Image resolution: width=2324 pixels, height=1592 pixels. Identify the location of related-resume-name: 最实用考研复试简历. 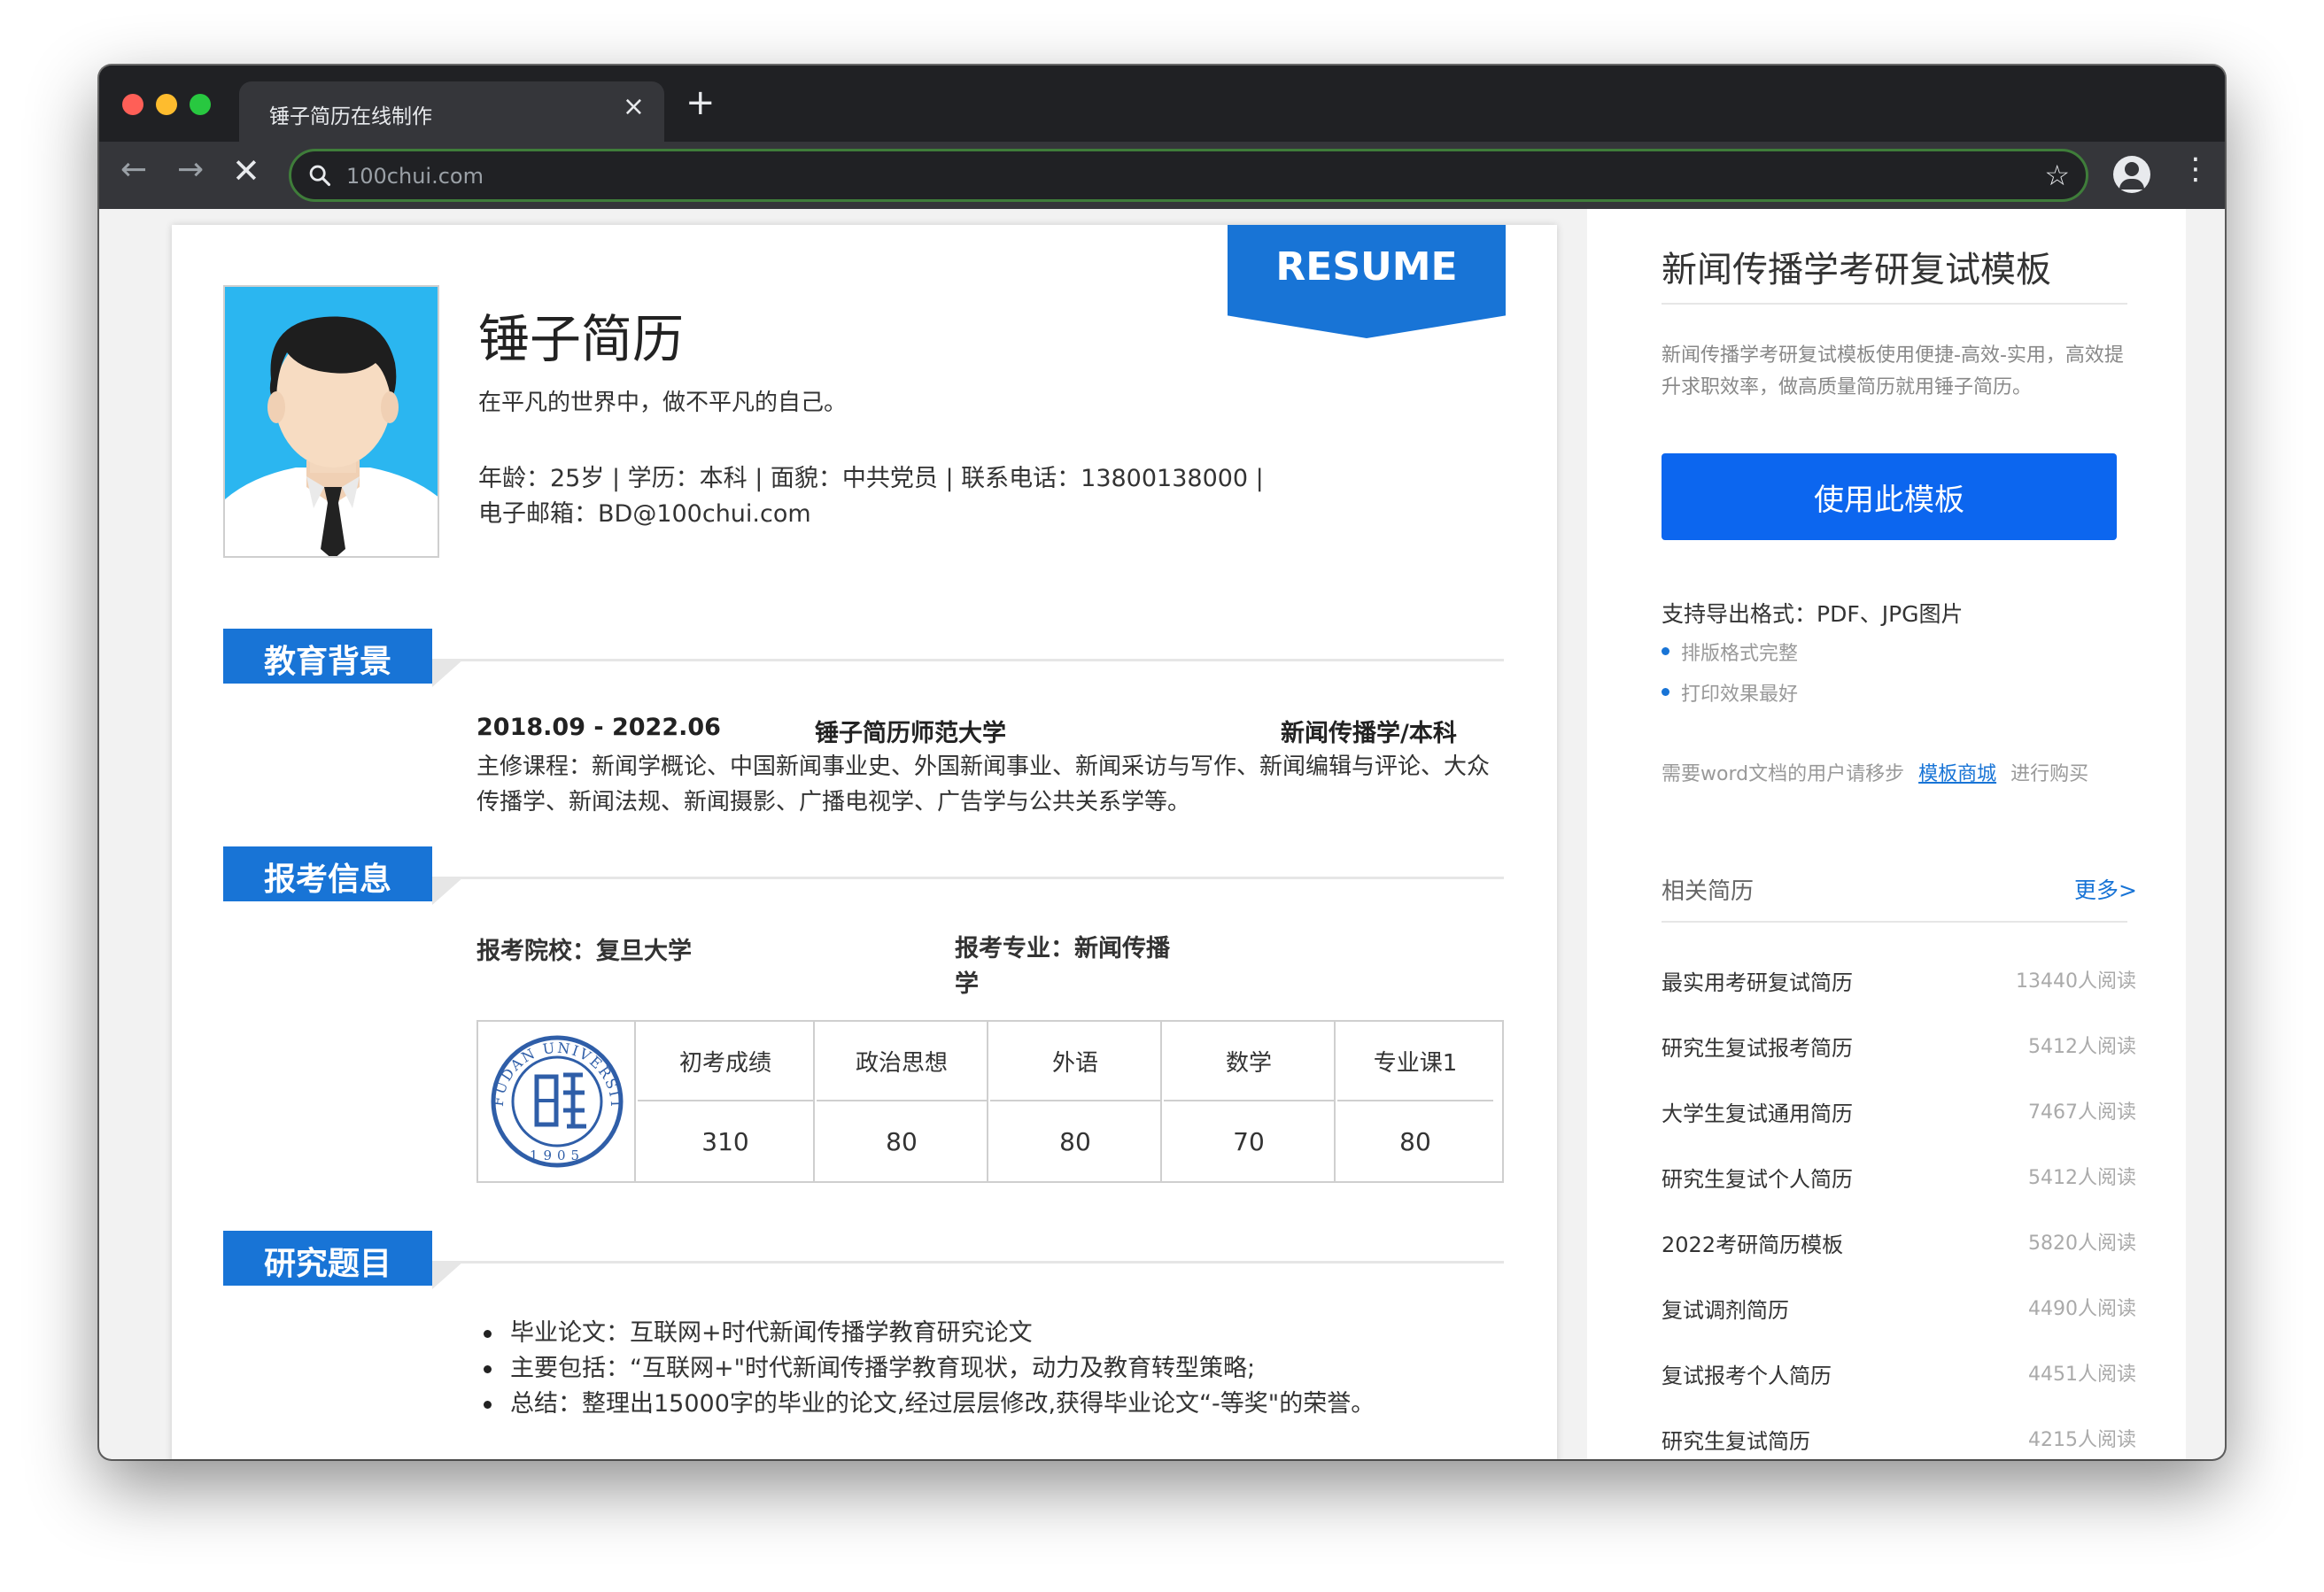
(1757, 982).